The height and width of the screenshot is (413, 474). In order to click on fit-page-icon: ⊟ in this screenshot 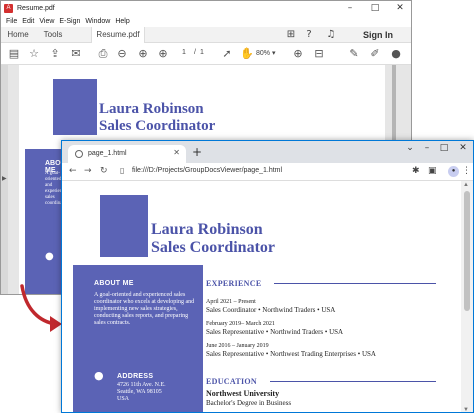, I will do `click(319, 54)`.